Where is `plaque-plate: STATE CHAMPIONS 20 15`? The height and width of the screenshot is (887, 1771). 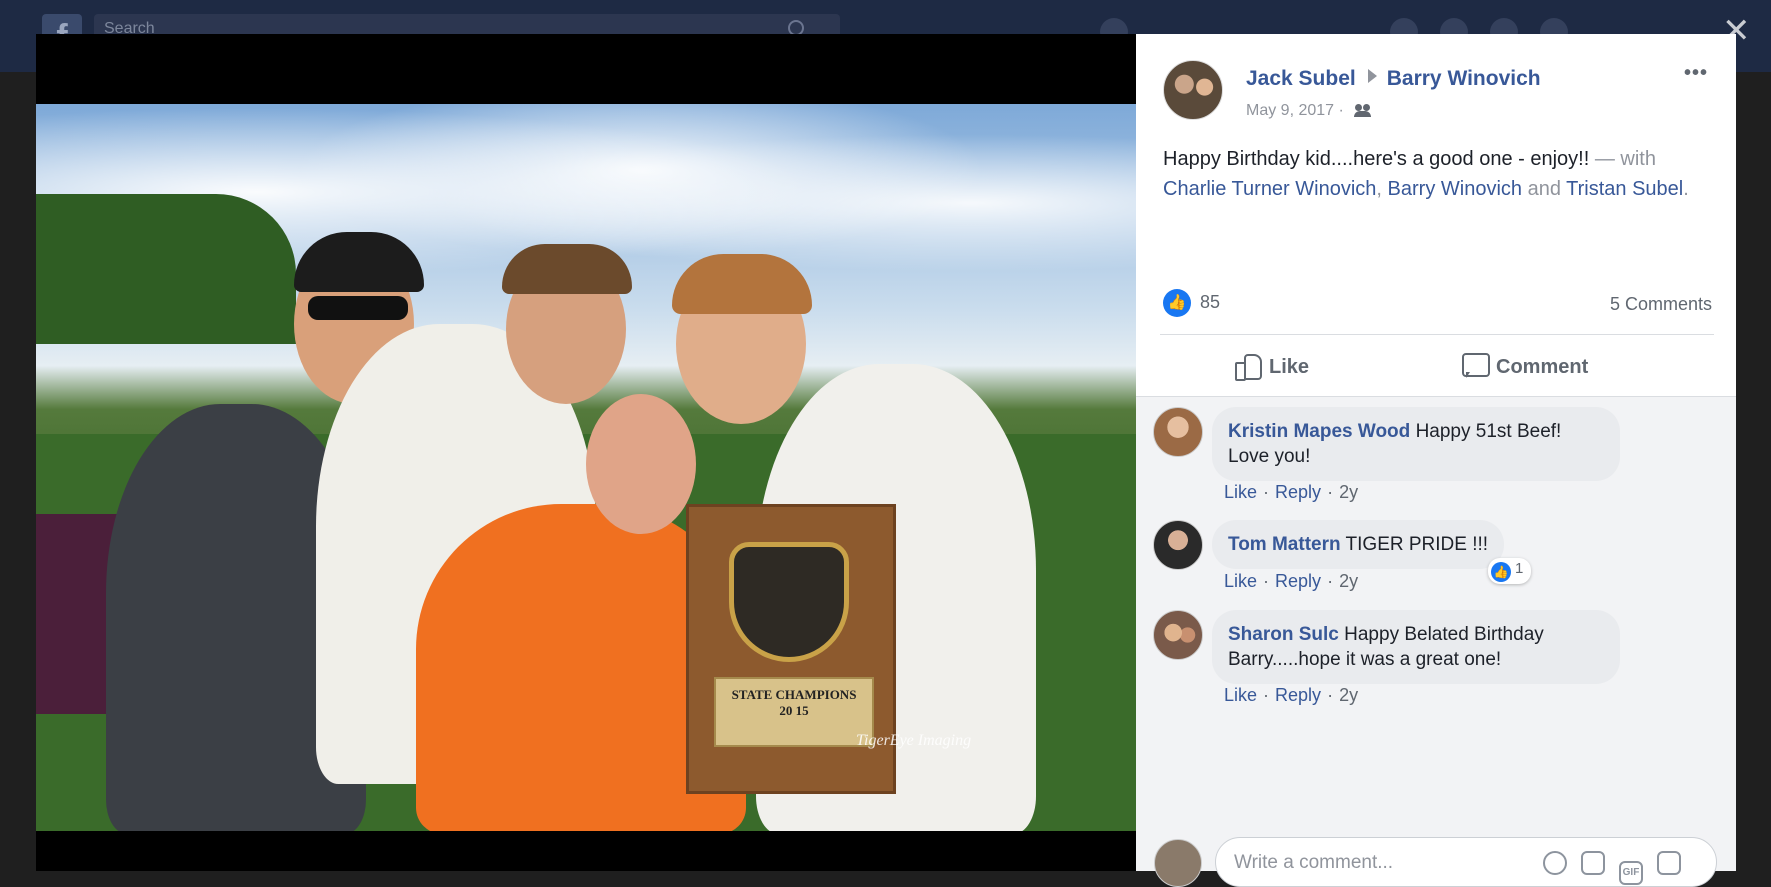 plaque-plate: STATE CHAMPIONS 20 15 is located at coordinates (794, 712).